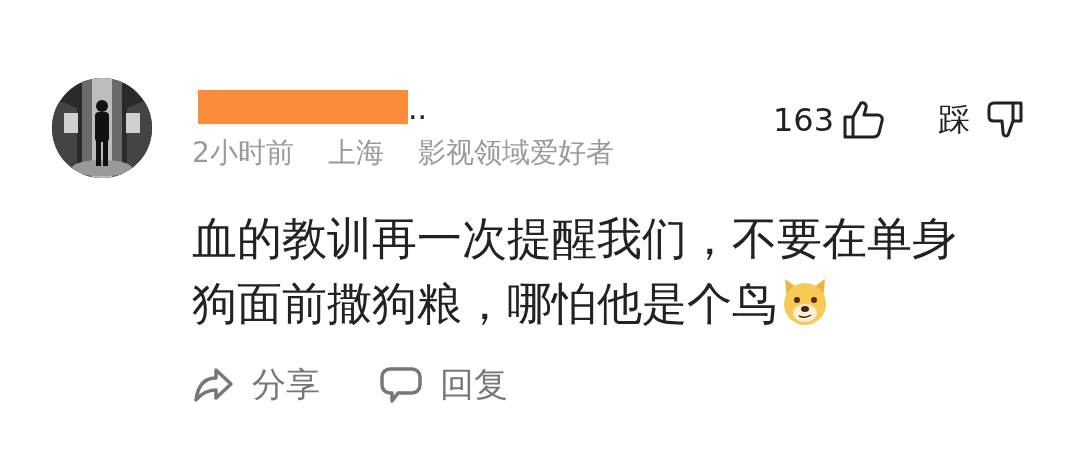  I want to click on user-title: 影视领域爱好者, so click(515, 153).